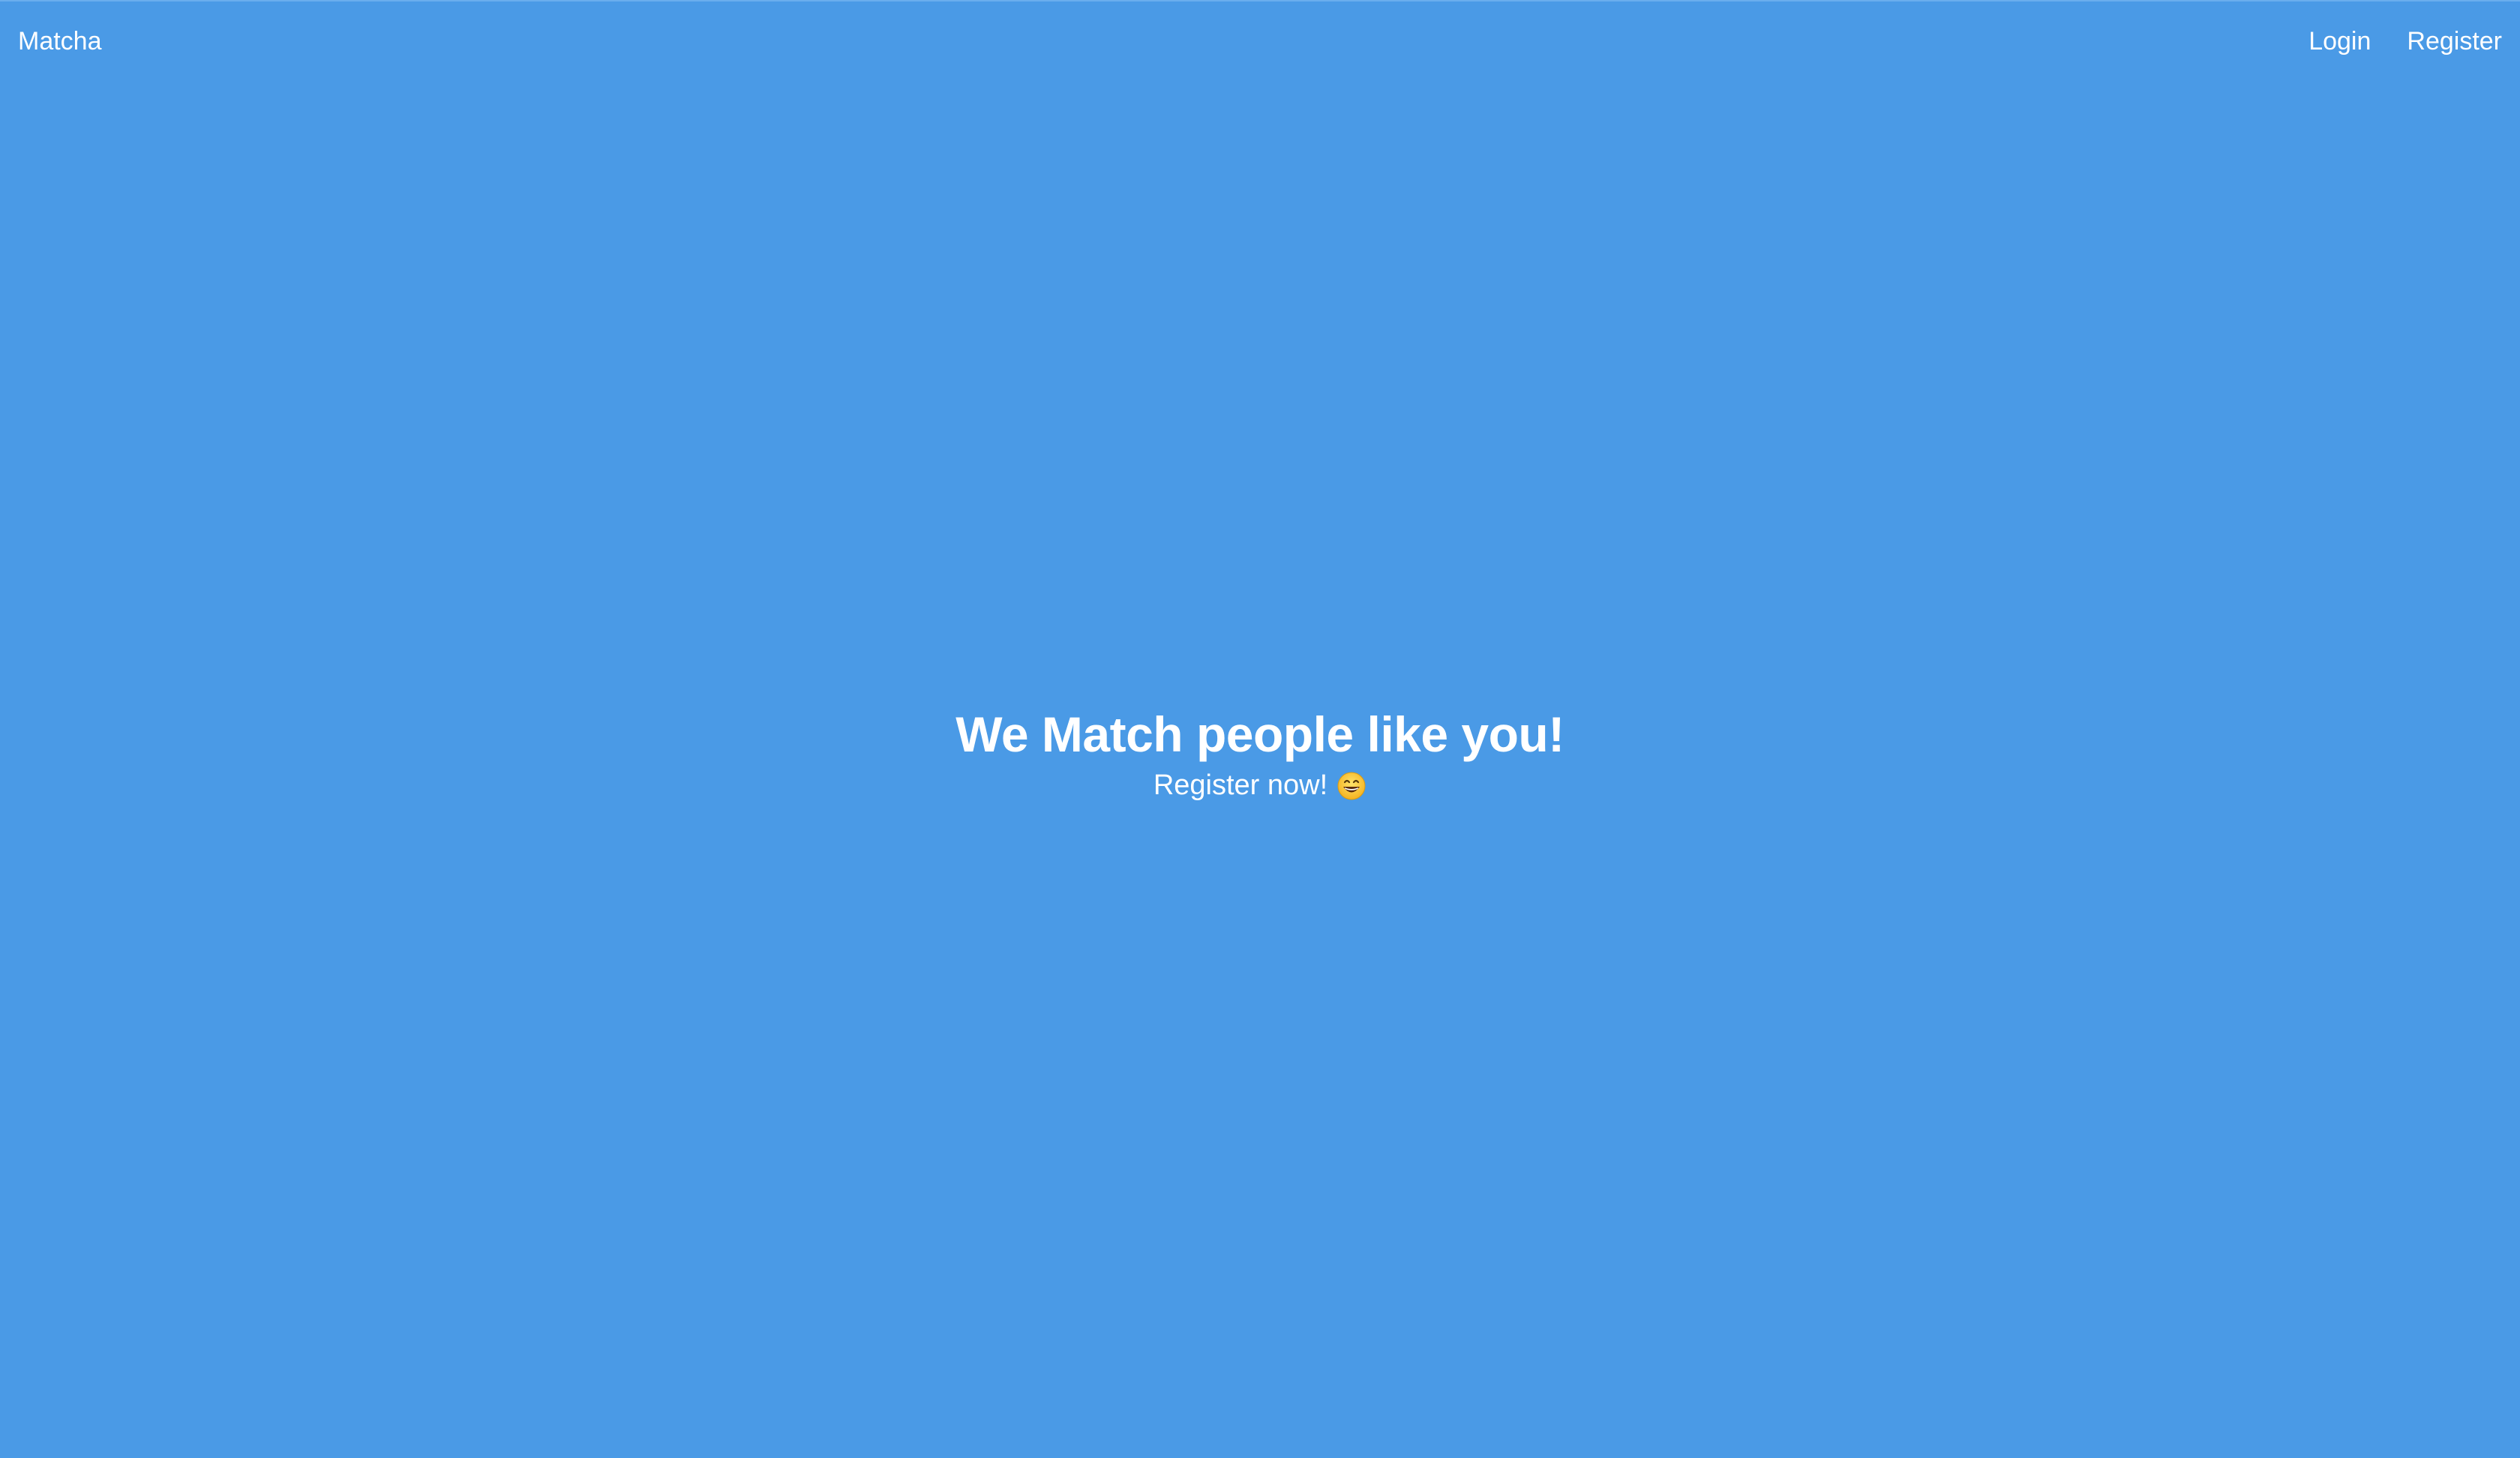  Describe the element at coordinates (2454, 41) in the screenshot. I see `register-link: Register` at that location.